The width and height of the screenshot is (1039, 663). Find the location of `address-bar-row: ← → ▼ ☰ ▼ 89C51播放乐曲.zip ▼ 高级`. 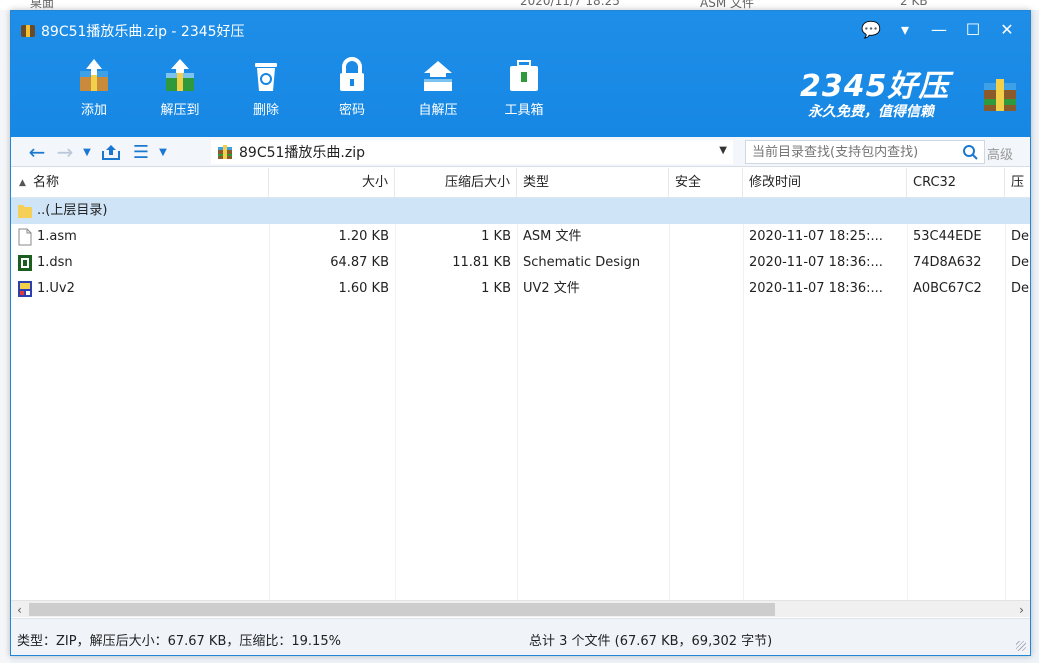

address-bar-row: ← → ▼ ☰ ▼ 89C51播放乐曲.zip ▼ 高级 is located at coordinates (520, 152).